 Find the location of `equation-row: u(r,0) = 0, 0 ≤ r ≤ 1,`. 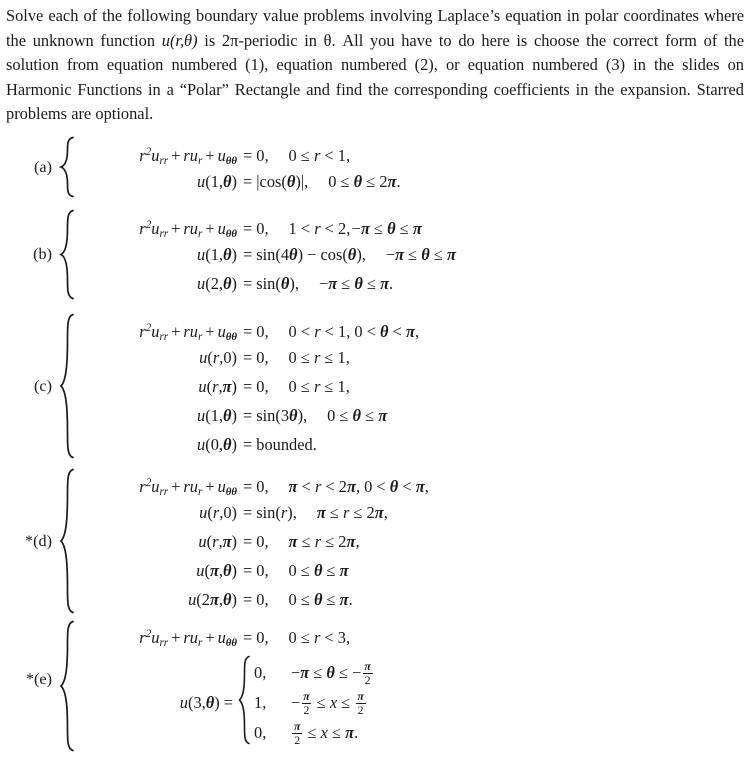

equation-row: u(r,0) = 0, 0 ≤ r ≤ 1, is located at coordinates (408, 357).